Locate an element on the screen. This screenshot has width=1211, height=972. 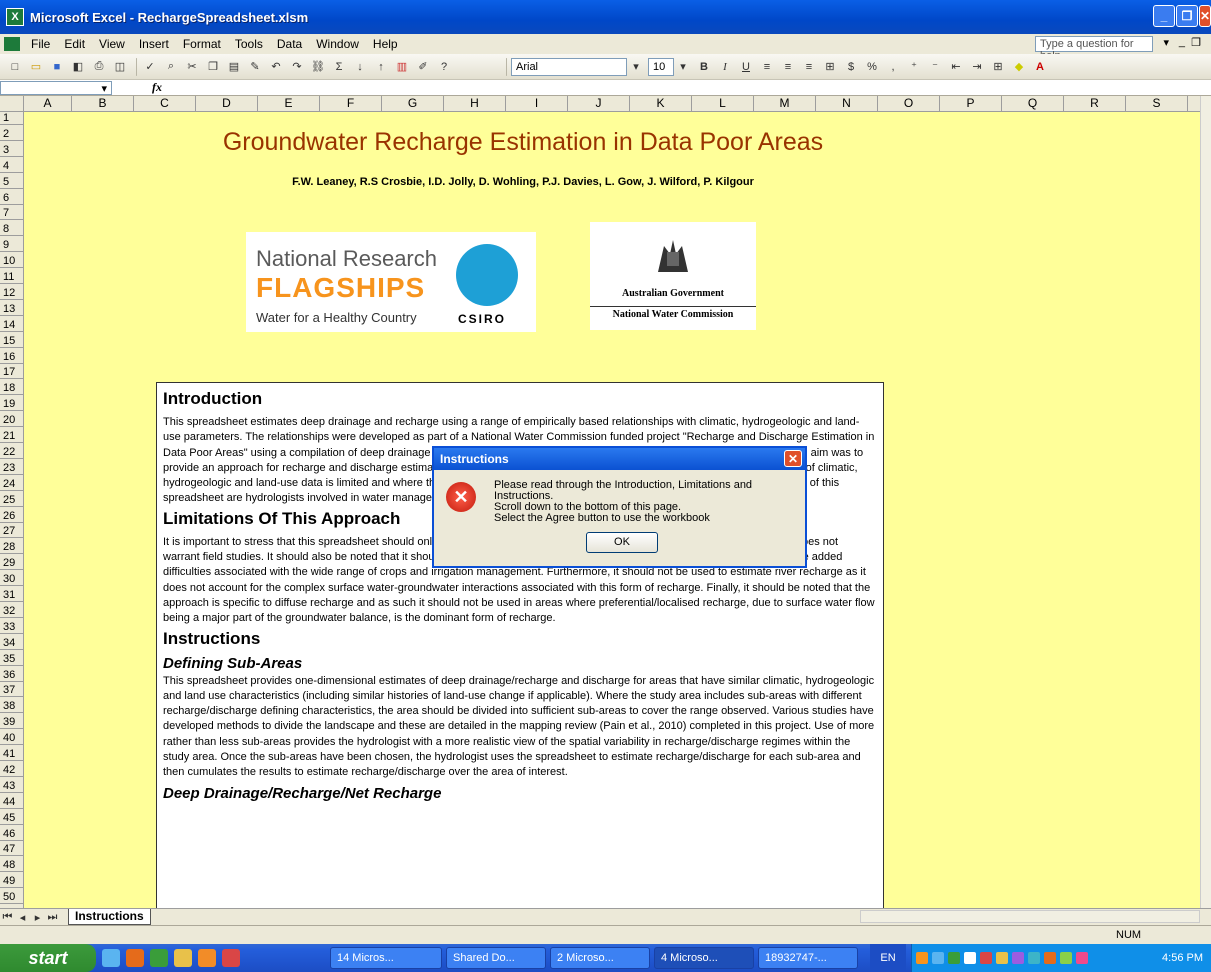
save-icon: ■ is located at coordinates (57, 67).